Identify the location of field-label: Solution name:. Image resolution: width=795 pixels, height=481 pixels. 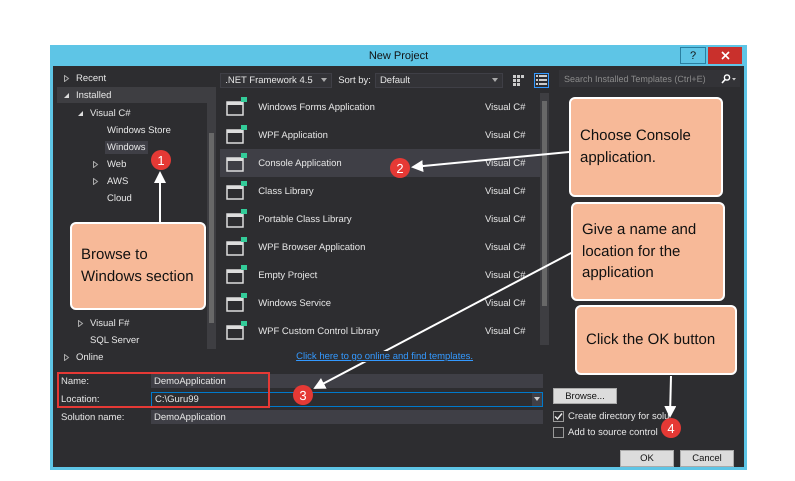
(93, 417).